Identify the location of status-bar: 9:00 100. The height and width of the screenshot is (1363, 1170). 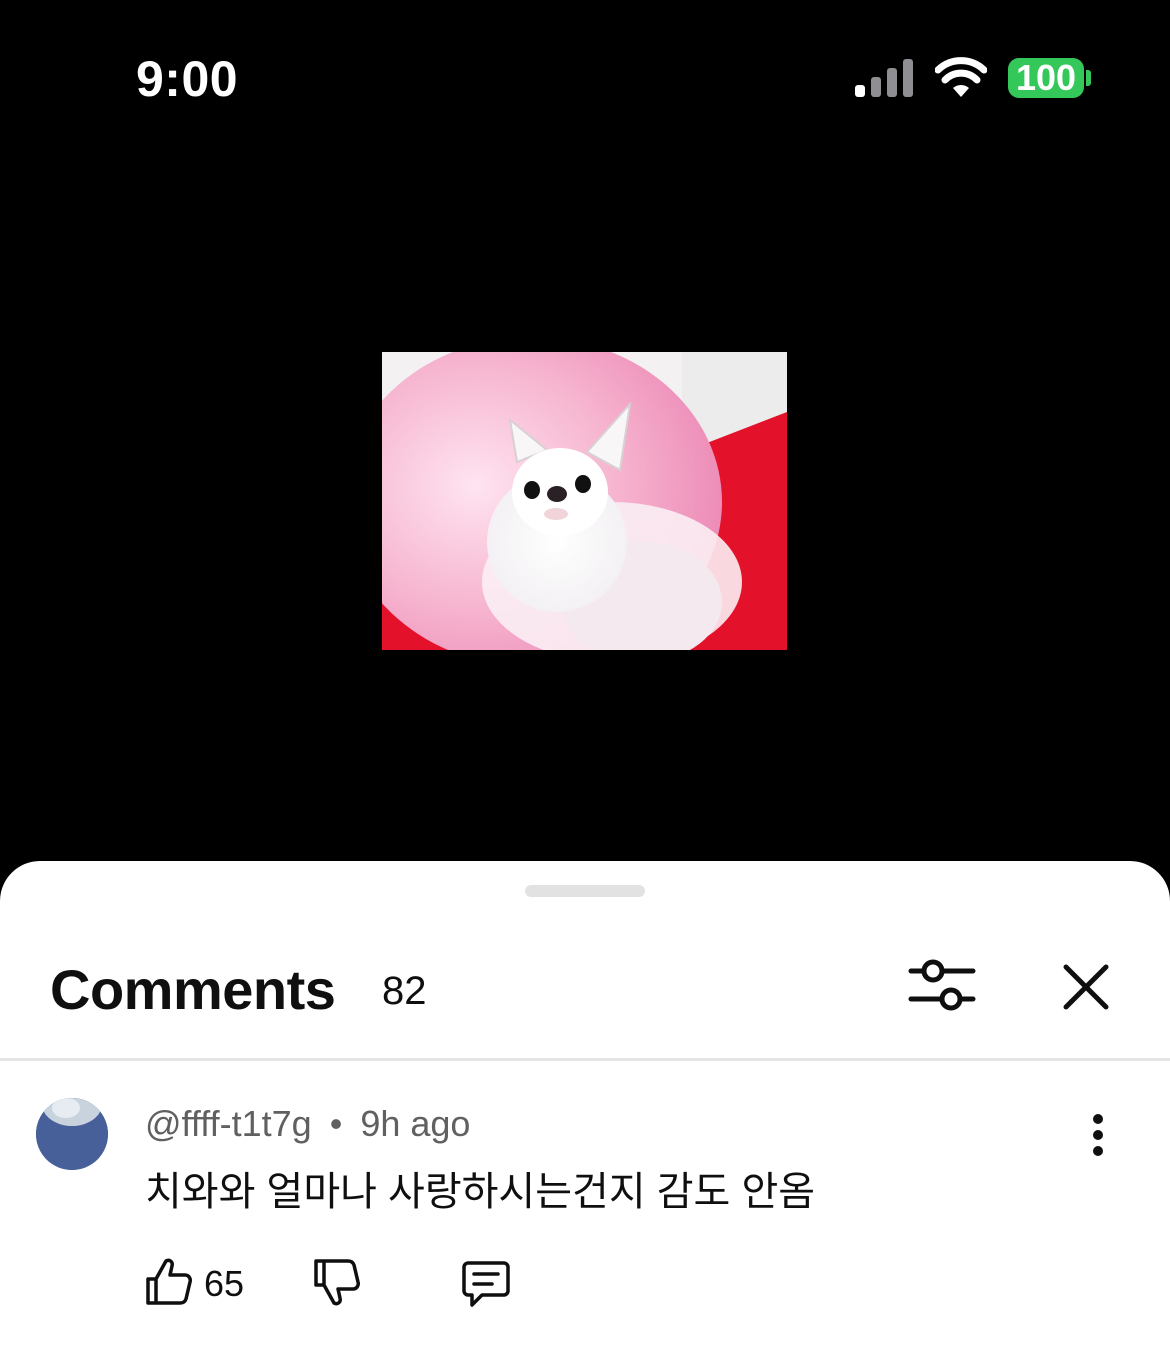
(585, 75).